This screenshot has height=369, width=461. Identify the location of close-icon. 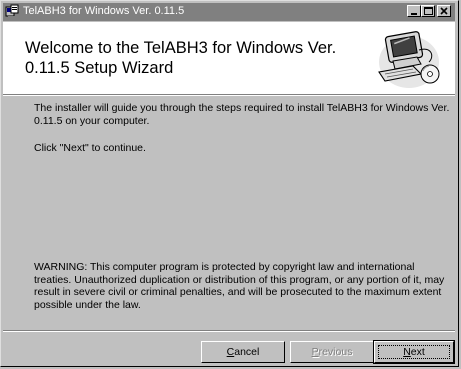
(444, 11).